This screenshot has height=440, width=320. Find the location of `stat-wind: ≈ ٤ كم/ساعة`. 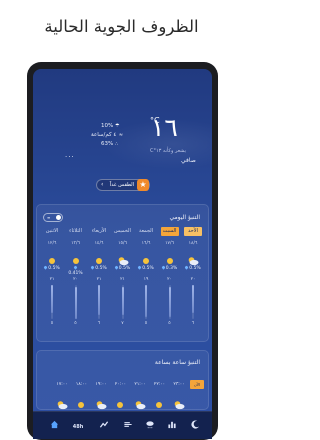

stat-wind: ≈ ٤ كم/ساعة is located at coordinates (107, 135).